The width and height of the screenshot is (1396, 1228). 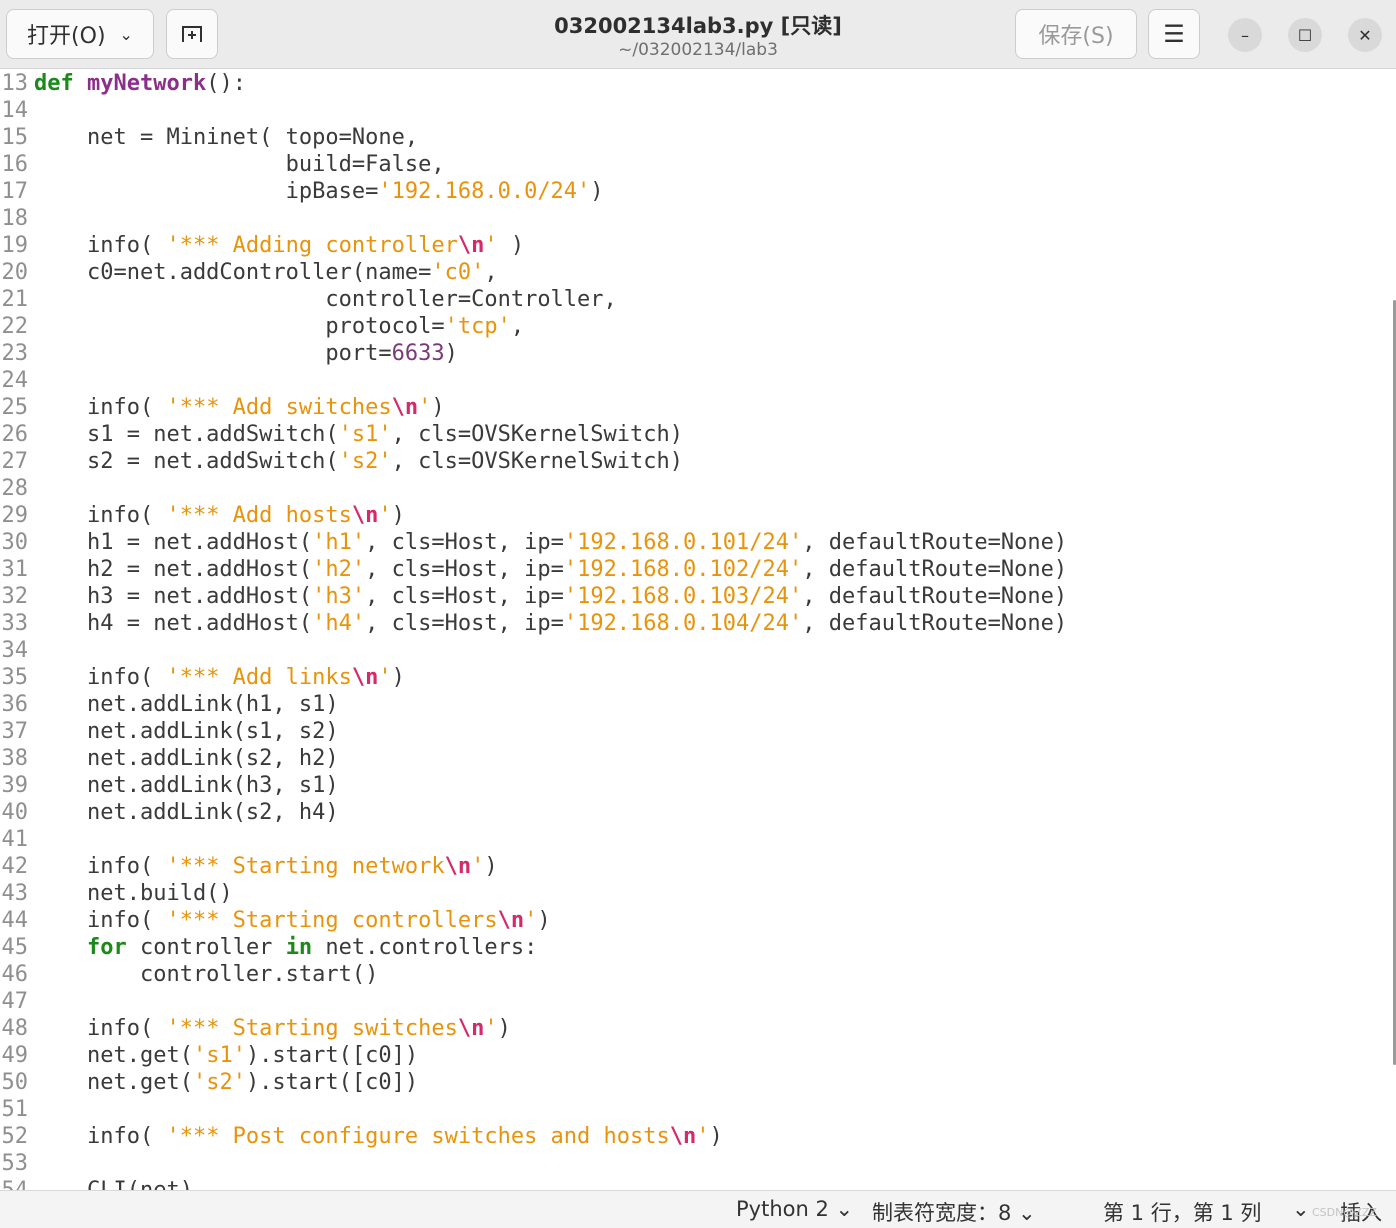 I want to click on code-token: '*** Post configure switches and hosts, so click(x=418, y=1136).